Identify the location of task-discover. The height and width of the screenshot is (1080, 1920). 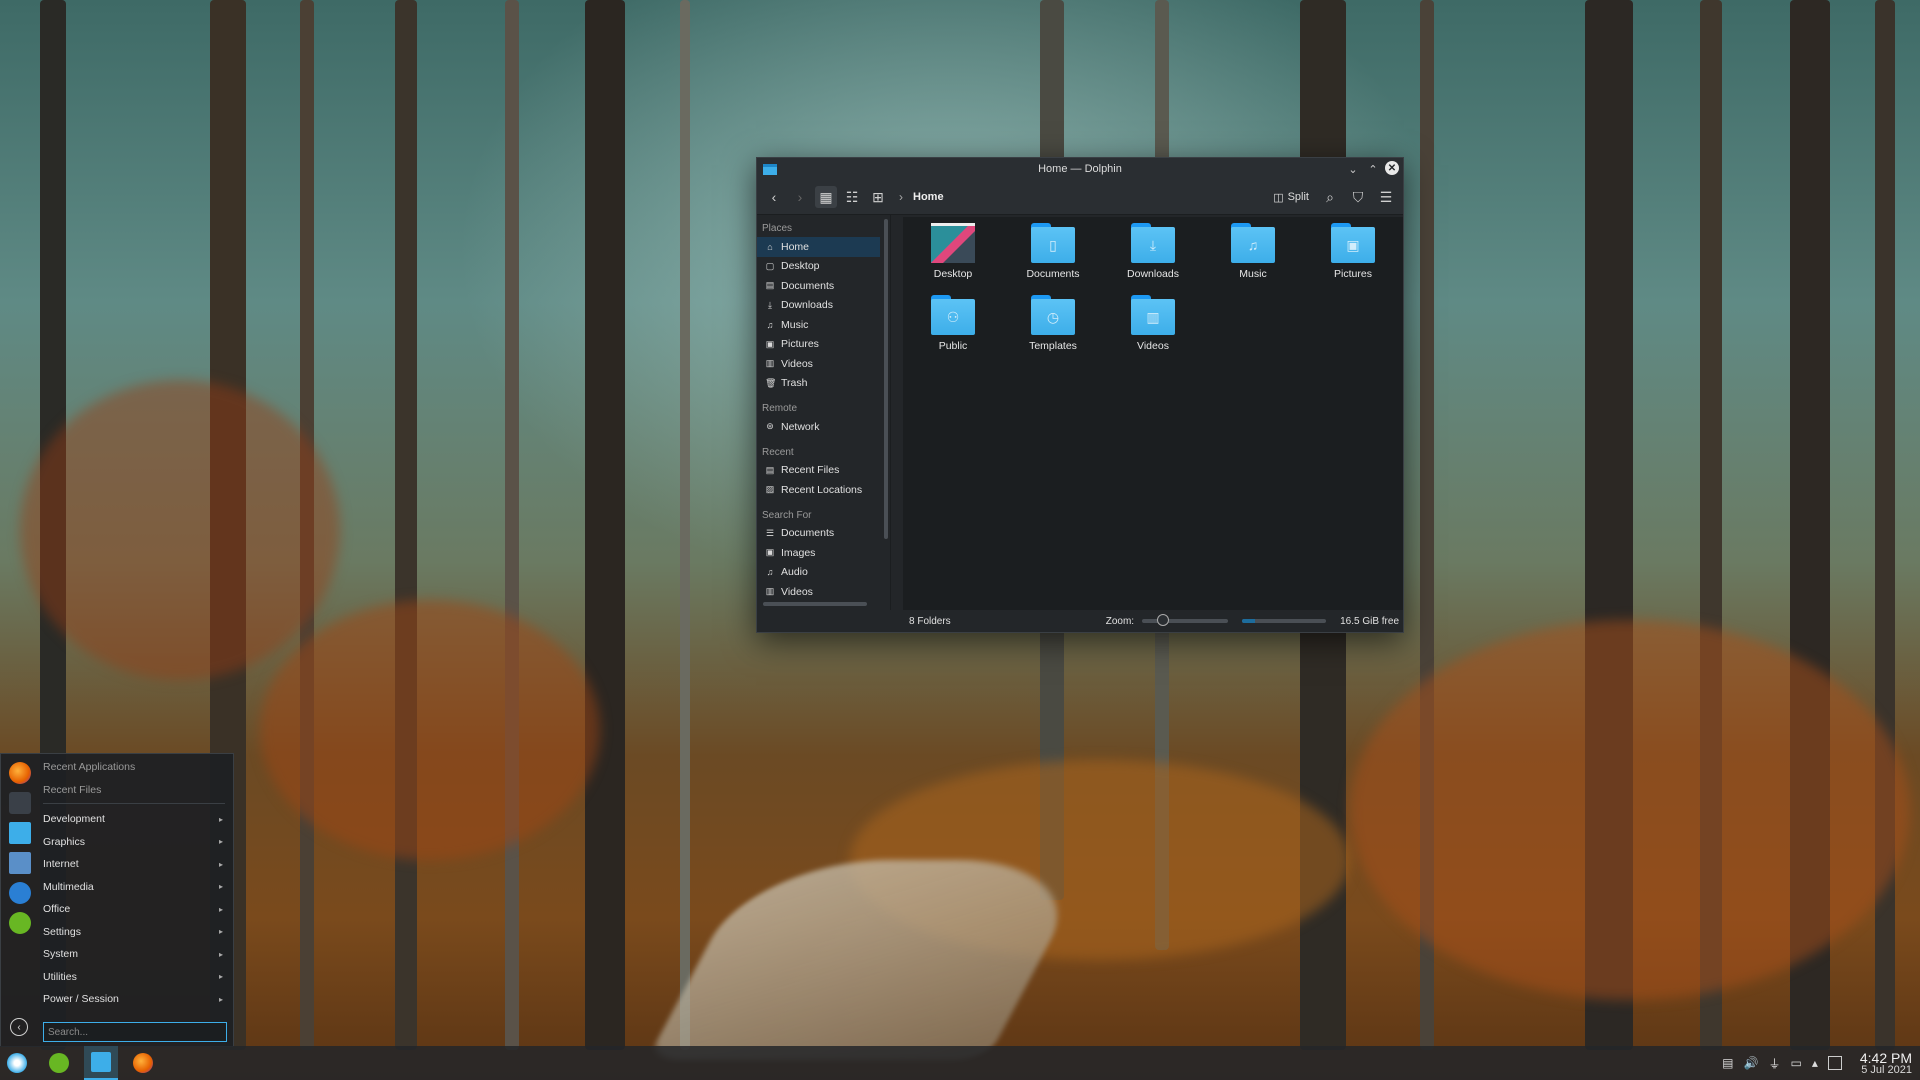
(59, 1063).